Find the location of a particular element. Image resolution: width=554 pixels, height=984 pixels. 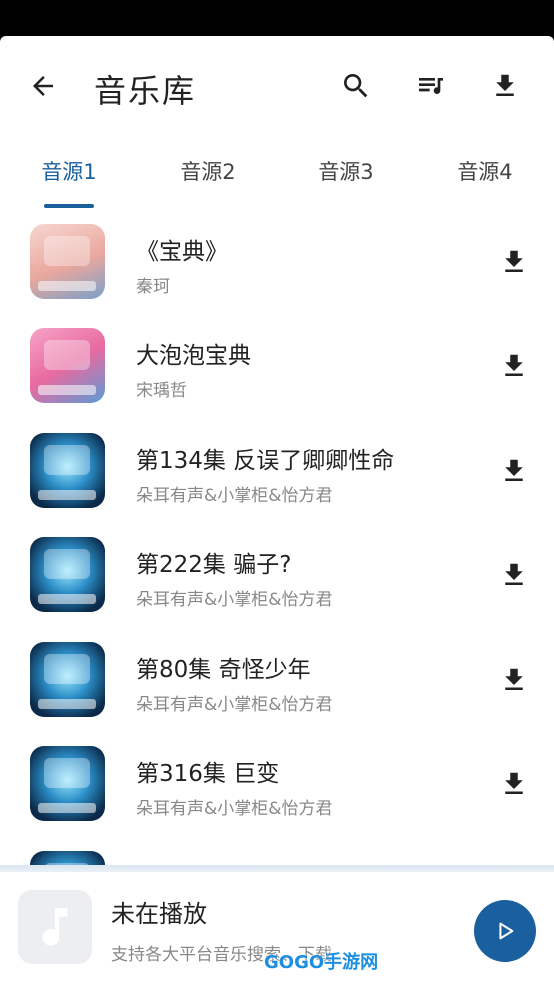

download-all-button is located at coordinates (505, 86).